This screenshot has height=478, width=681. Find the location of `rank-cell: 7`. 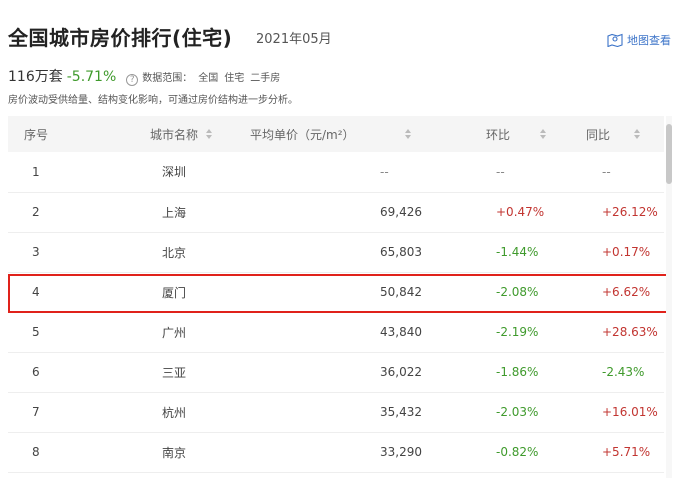

rank-cell: 7 is located at coordinates (36, 412).